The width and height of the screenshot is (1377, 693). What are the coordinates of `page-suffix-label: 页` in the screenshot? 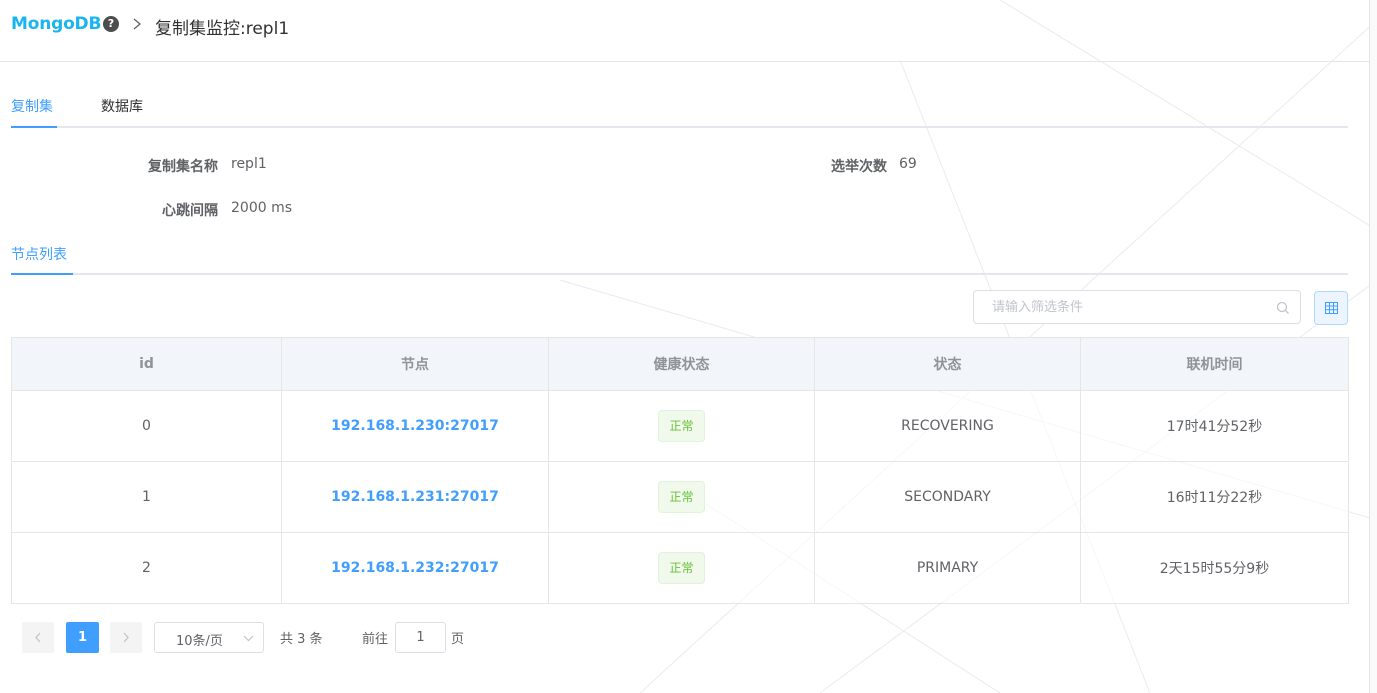 It's located at (458, 639).